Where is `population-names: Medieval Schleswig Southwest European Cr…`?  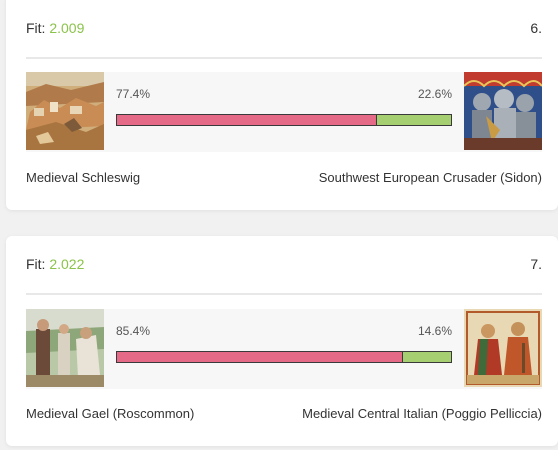
population-names: Medieval Schleswig Southwest European Cr… is located at coordinates (284, 177).